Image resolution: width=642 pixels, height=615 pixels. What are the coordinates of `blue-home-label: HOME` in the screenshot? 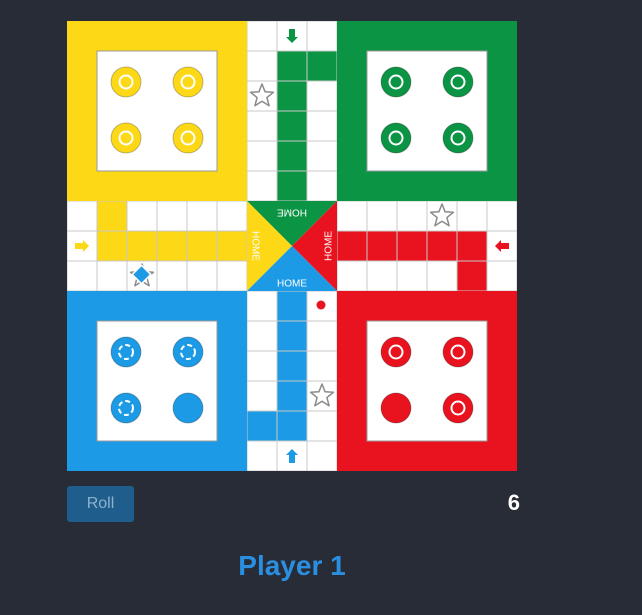 It's located at (292, 284).